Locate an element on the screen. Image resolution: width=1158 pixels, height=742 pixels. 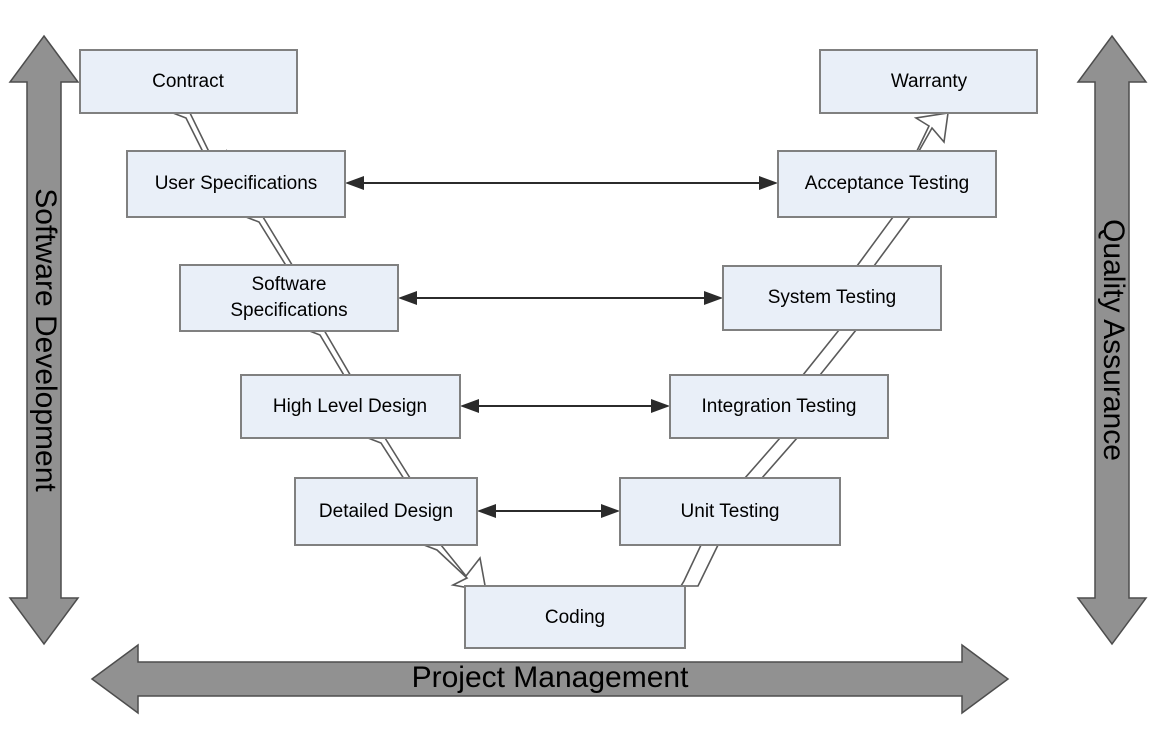
node-warranty: Warranty is located at coordinates (928, 81).